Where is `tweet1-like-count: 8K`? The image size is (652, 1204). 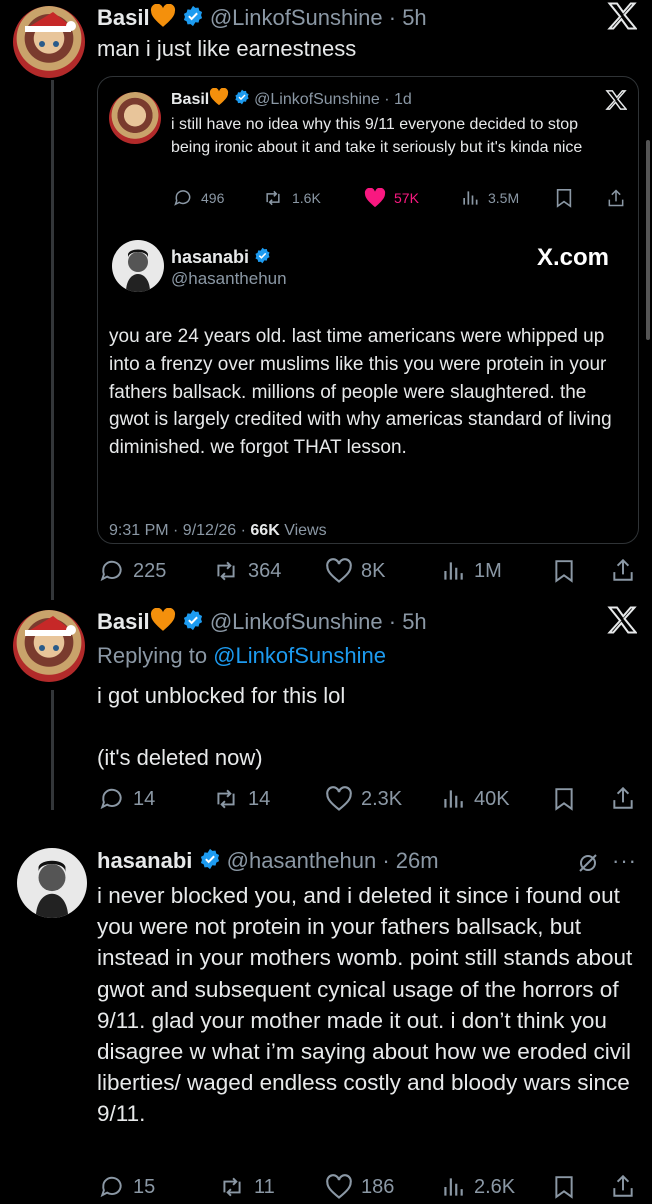 tweet1-like-count: 8K is located at coordinates (373, 570).